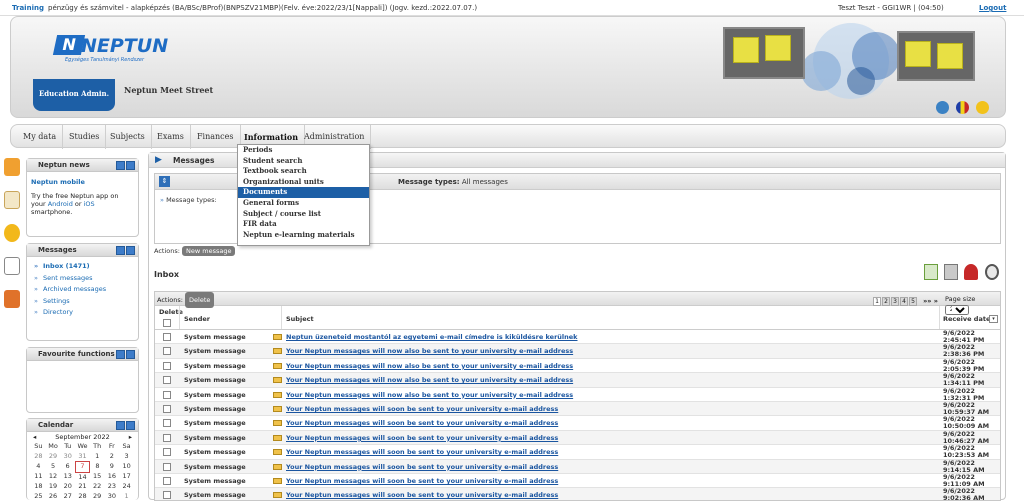 The height and width of the screenshot is (501, 1024). Describe the element at coordinates (303, 203) in the screenshot. I see `dropdown-general-forms: General forms` at that location.